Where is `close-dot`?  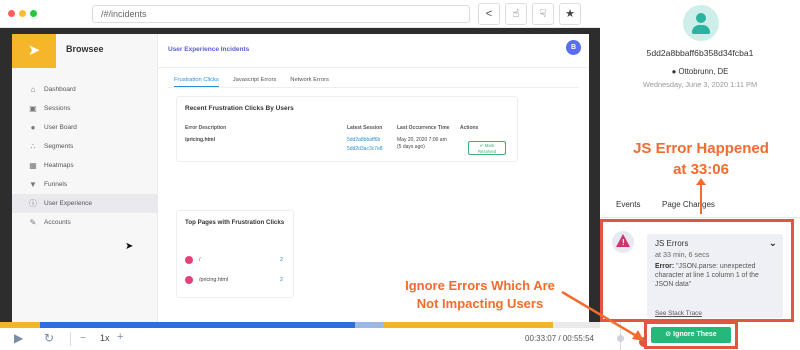 close-dot is located at coordinates (11, 13).